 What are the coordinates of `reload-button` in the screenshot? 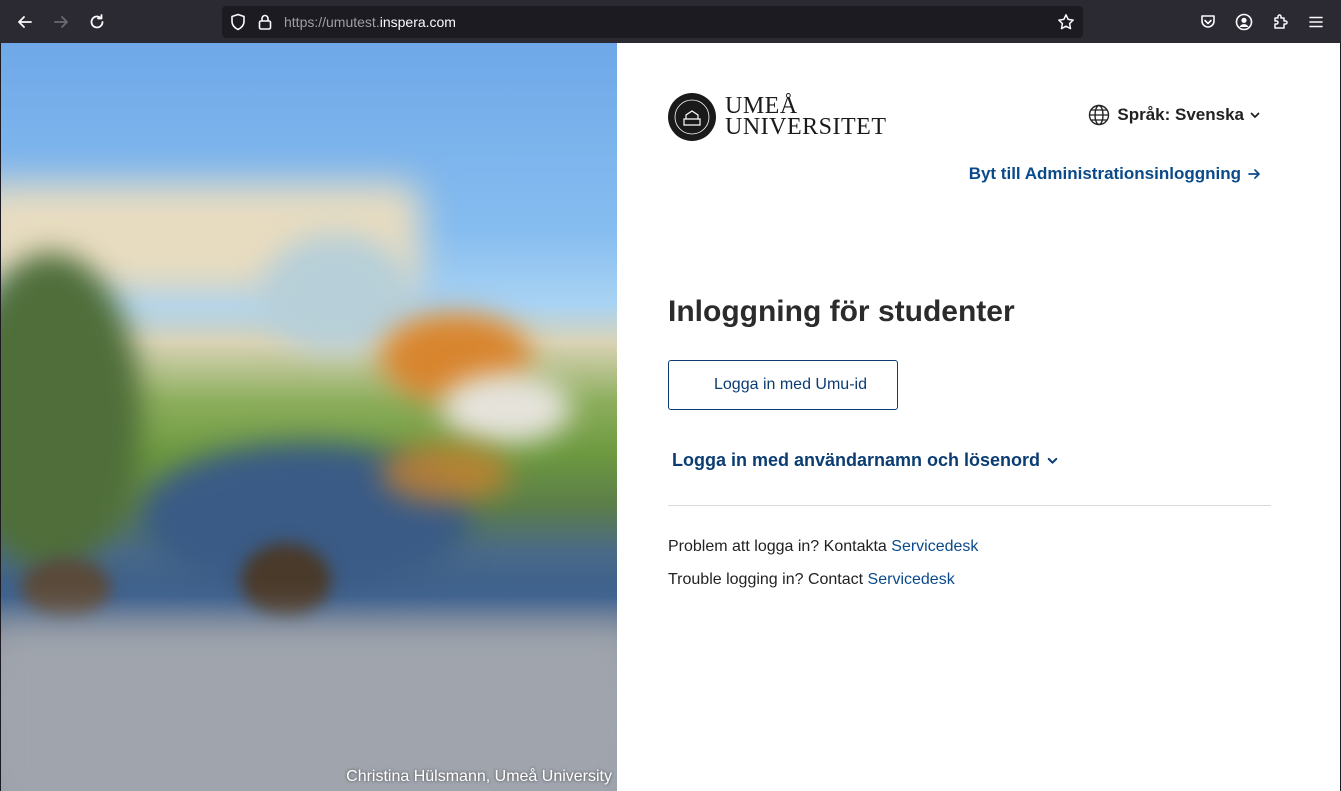 It's located at (97, 22).